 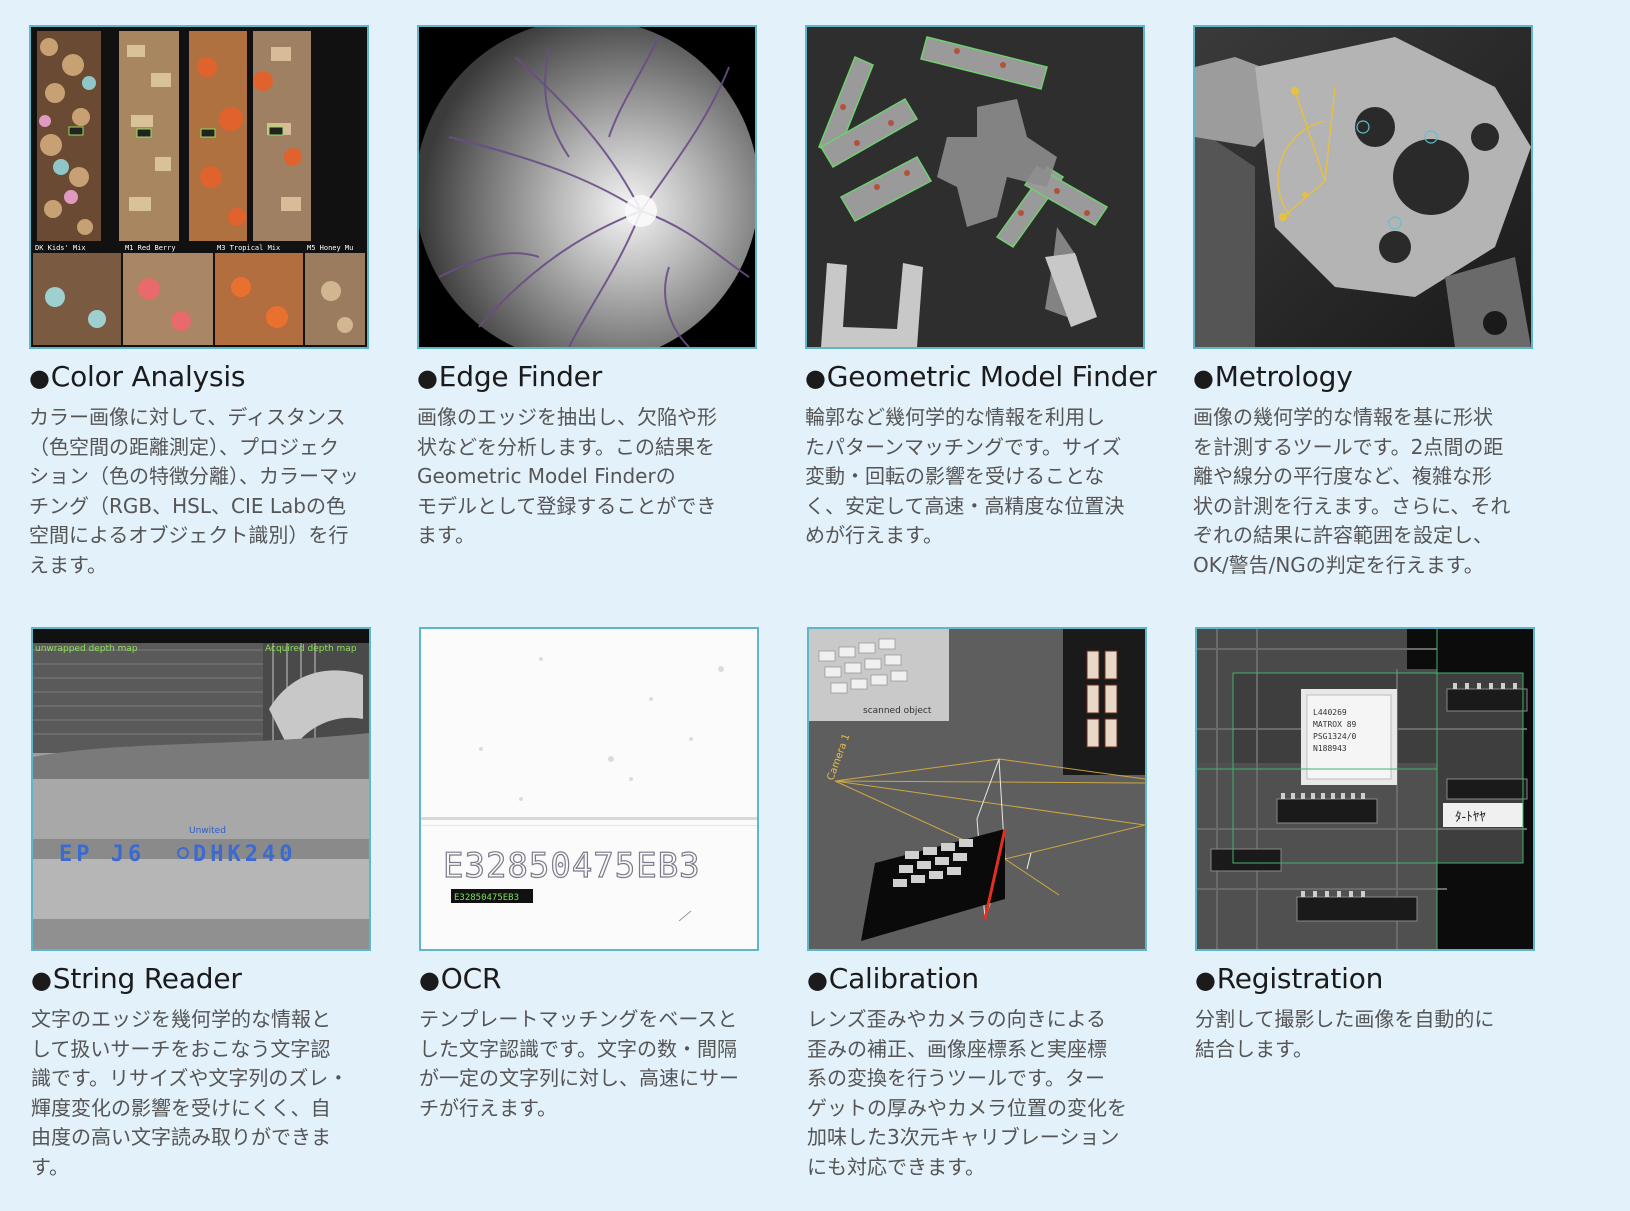 I want to click on feature-title-string-reader: ●String Reader, so click(x=136, y=979).